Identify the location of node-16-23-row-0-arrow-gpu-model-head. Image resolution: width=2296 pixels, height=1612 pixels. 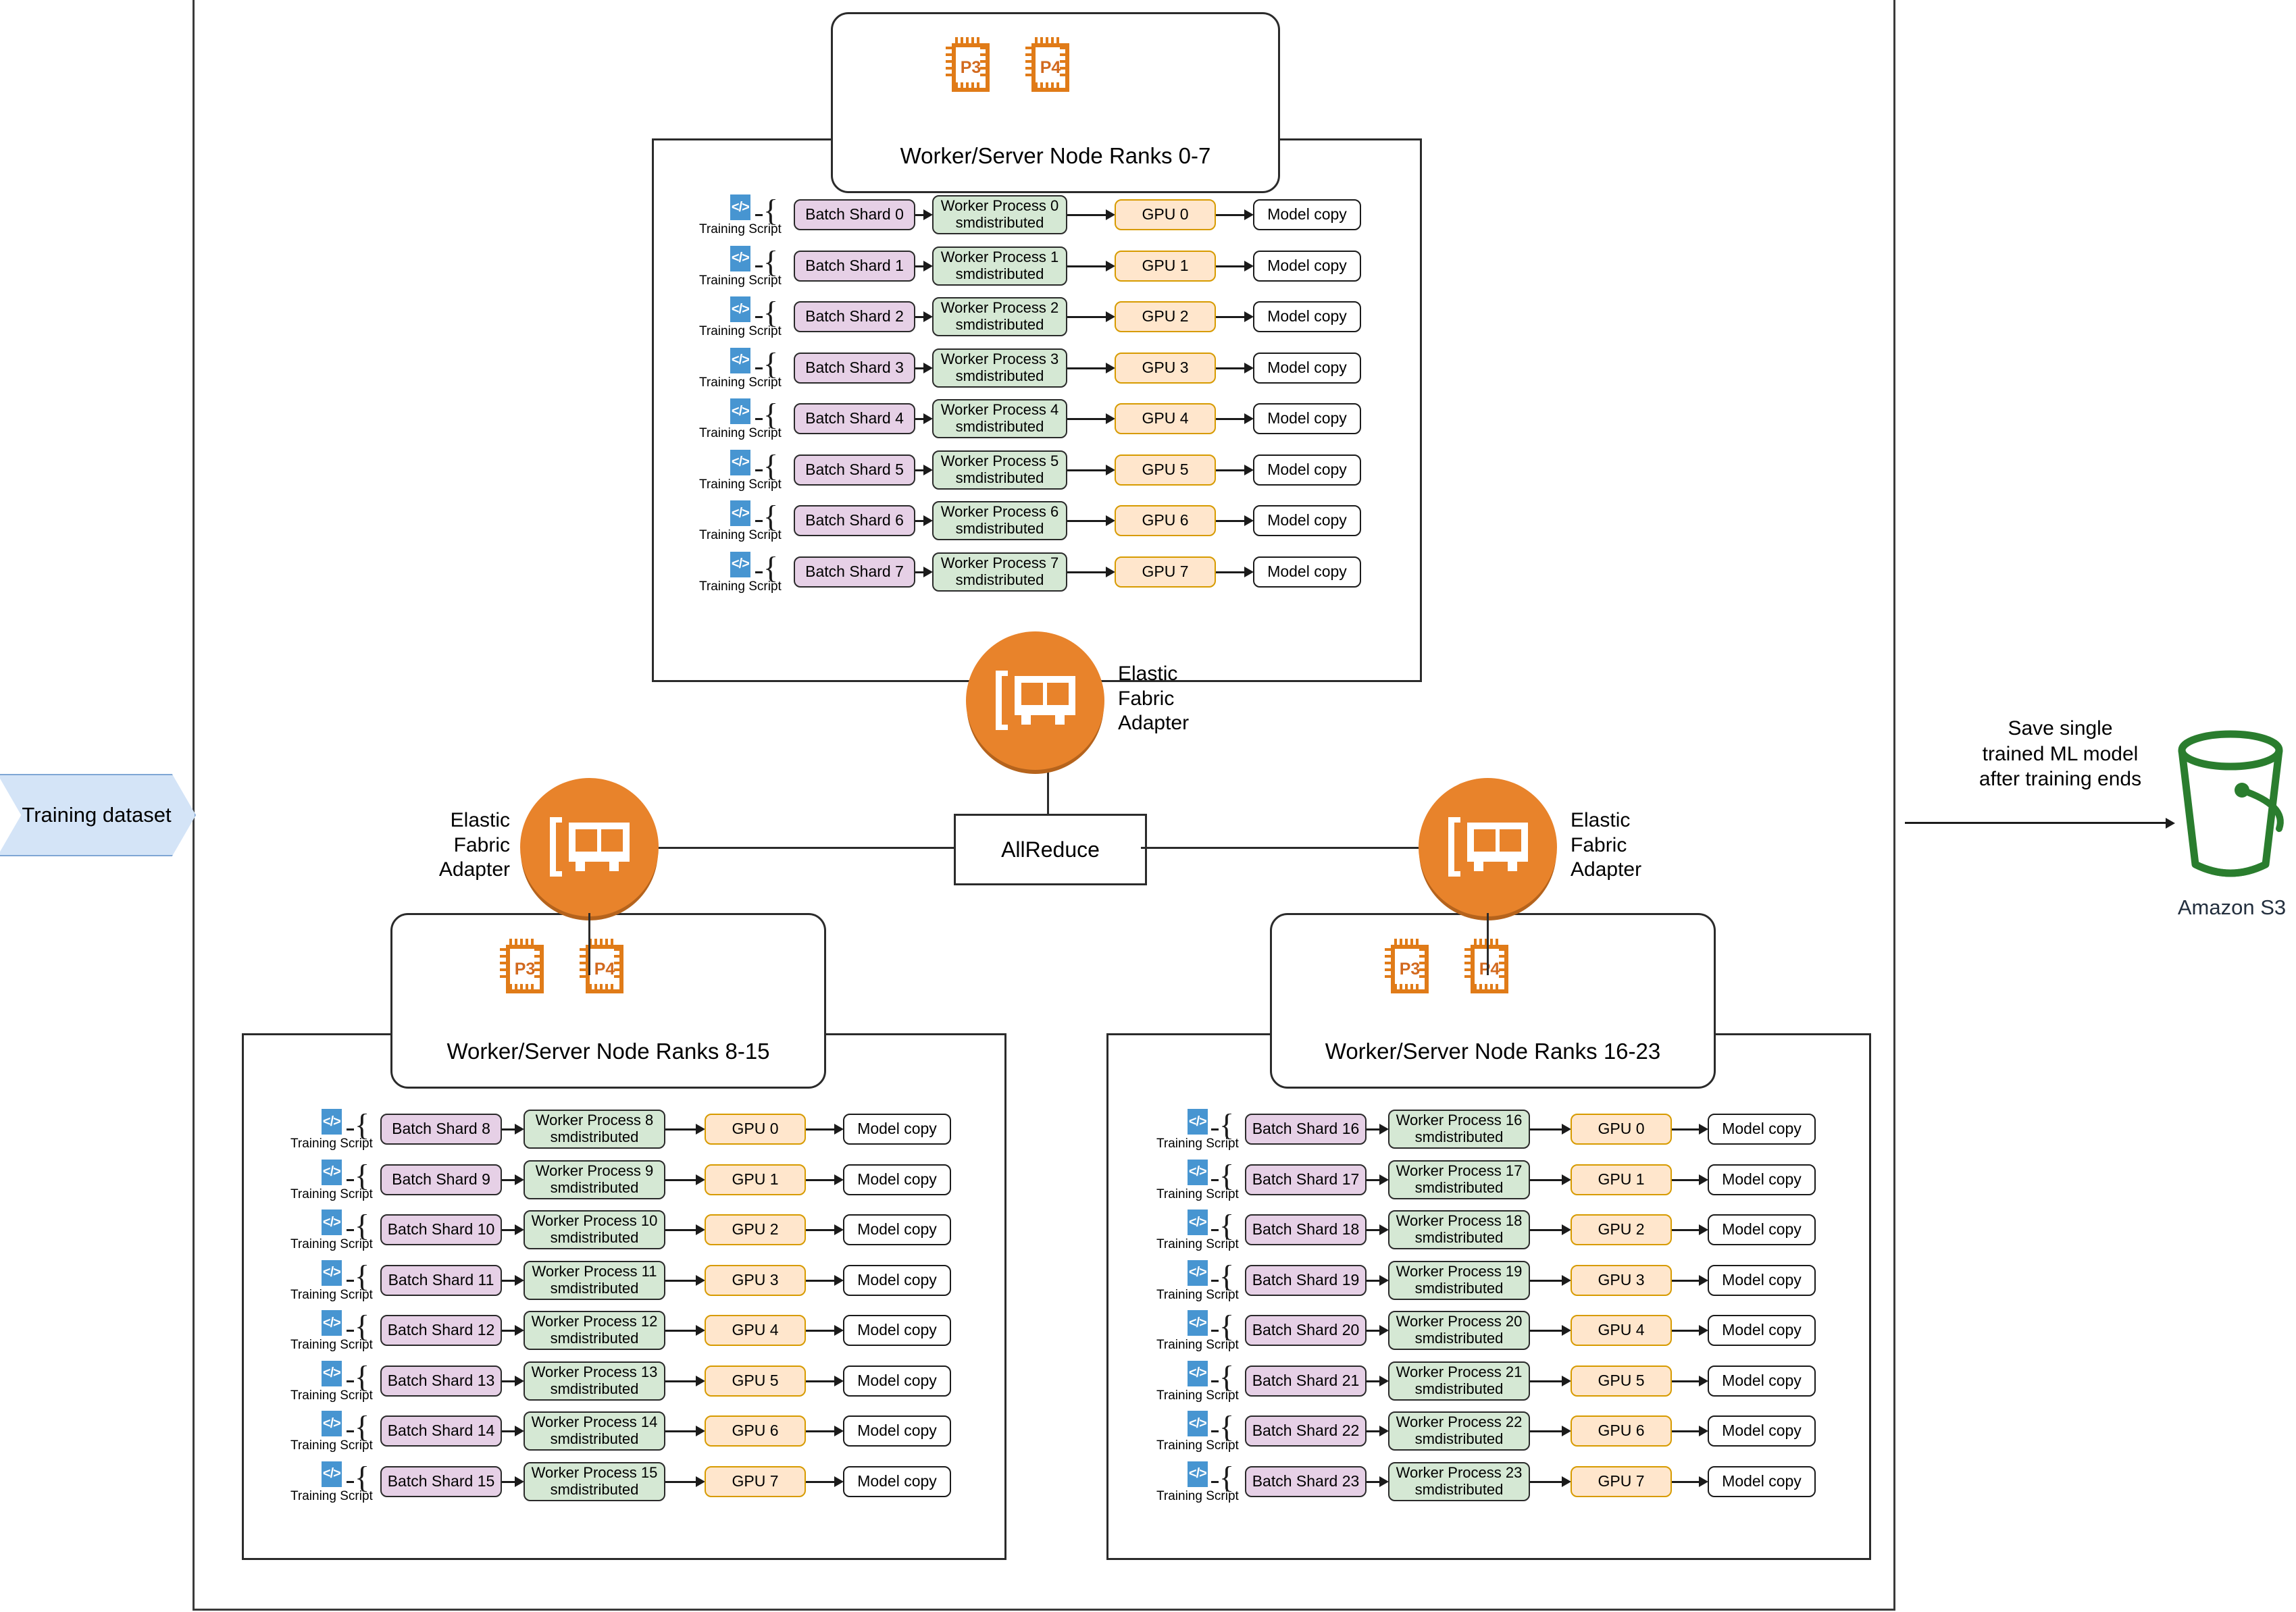
(1703, 1129).